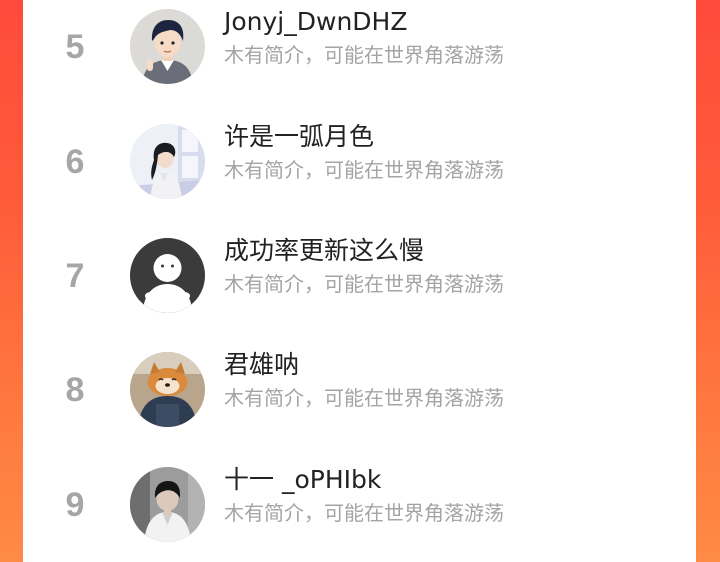 The image size is (720, 562). What do you see at coordinates (75, 47) in the screenshot?
I see `rank-number: 5` at bounding box center [75, 47].